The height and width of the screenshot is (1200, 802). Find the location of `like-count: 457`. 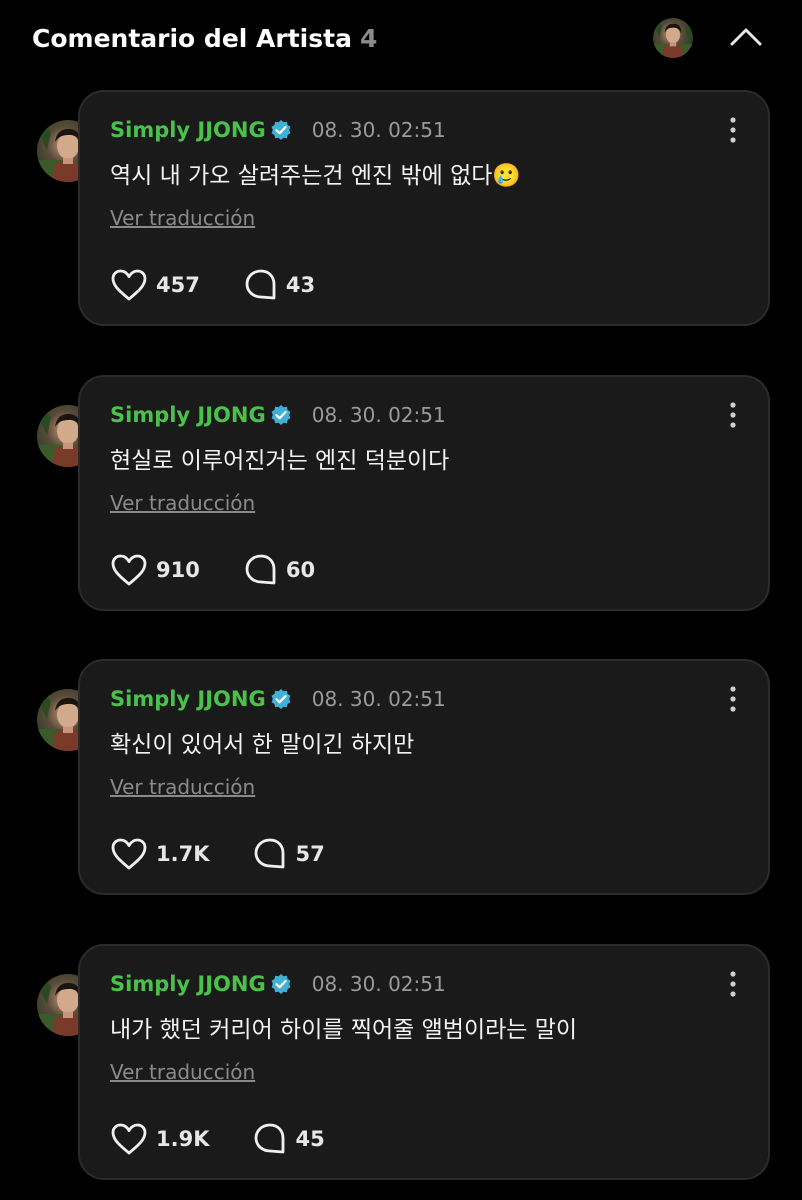

like-count: 457 is located at coordinates (178, 285).